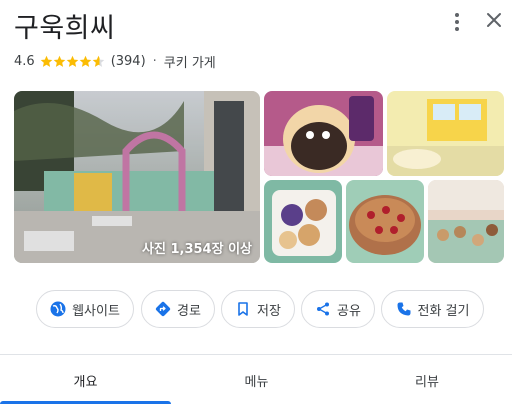 The height and width of the screenshot is (418, 512). Describe the element at coordinates (58, 309) in the screenshot. I see `globe-icon` at that location.